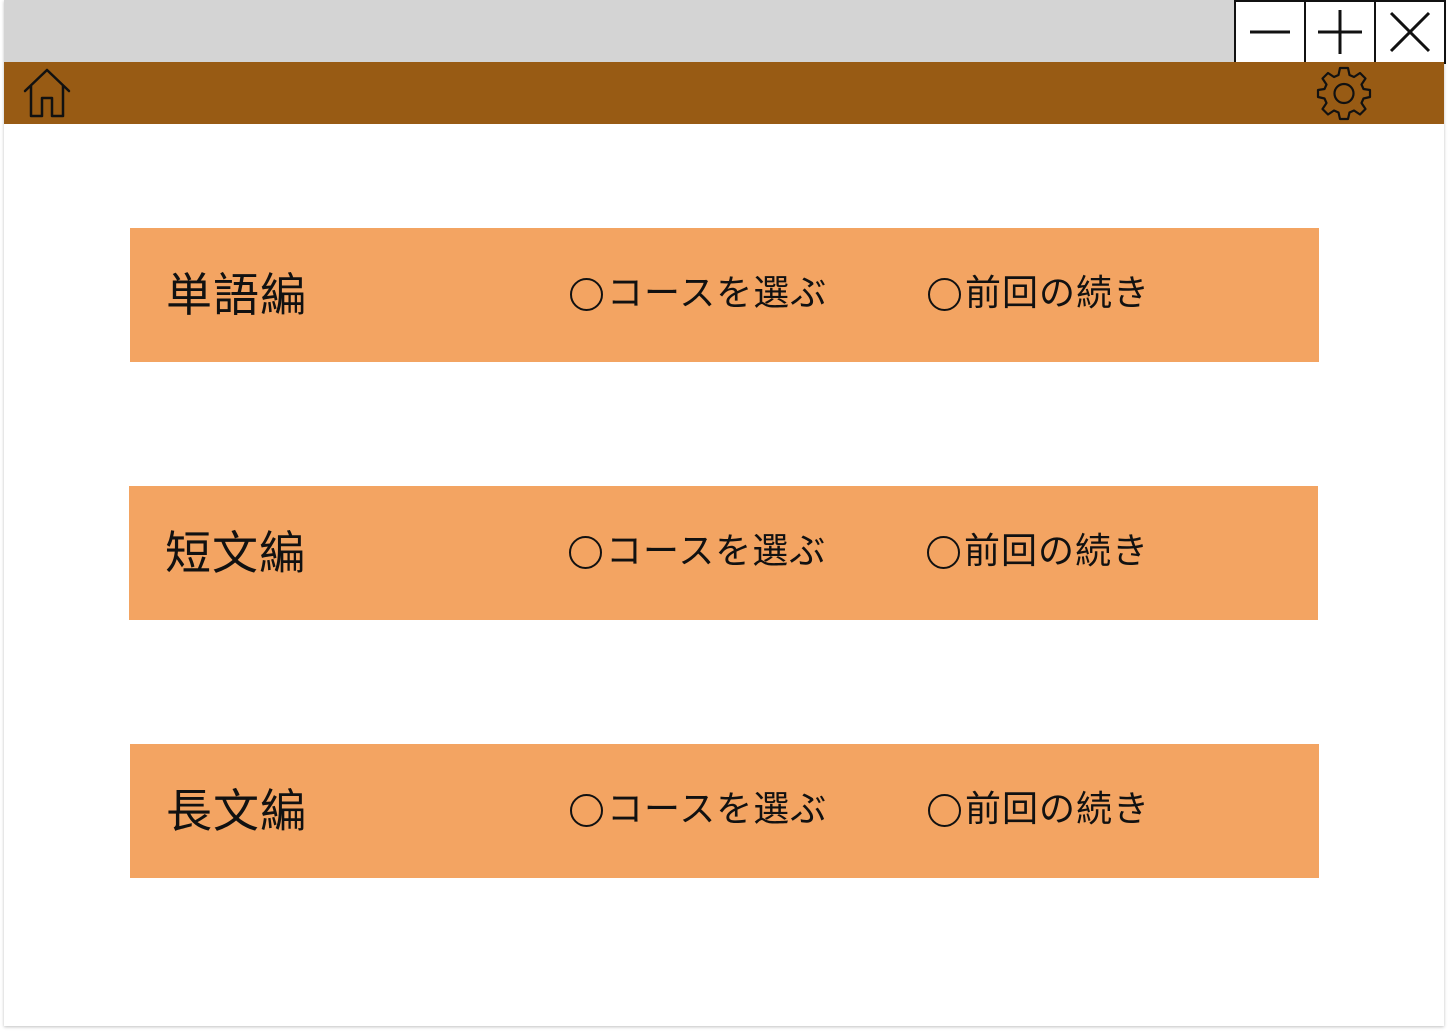 This screenshot has width=1448, height=1032. Describe the element at coordinates (725, 32) in the screenshot. I see `title-bar` at that location.